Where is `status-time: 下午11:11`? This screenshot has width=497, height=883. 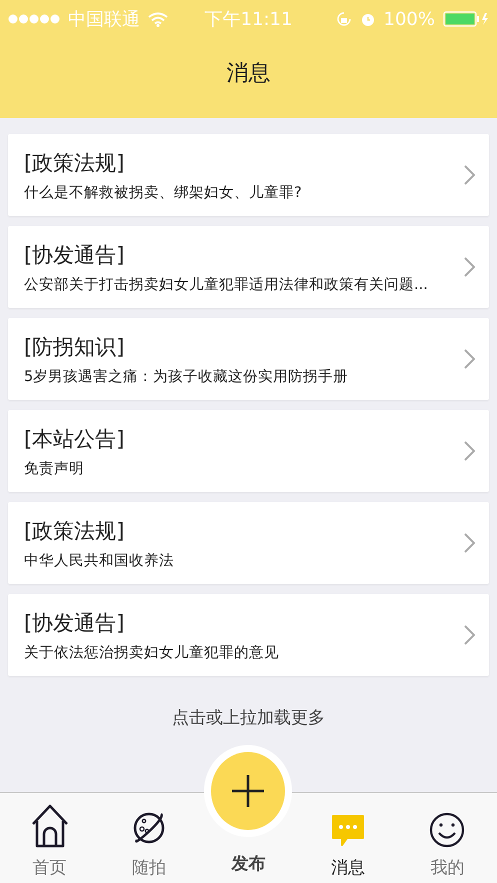
status-time: 下午11:11 is located at coordinates (248, 19).